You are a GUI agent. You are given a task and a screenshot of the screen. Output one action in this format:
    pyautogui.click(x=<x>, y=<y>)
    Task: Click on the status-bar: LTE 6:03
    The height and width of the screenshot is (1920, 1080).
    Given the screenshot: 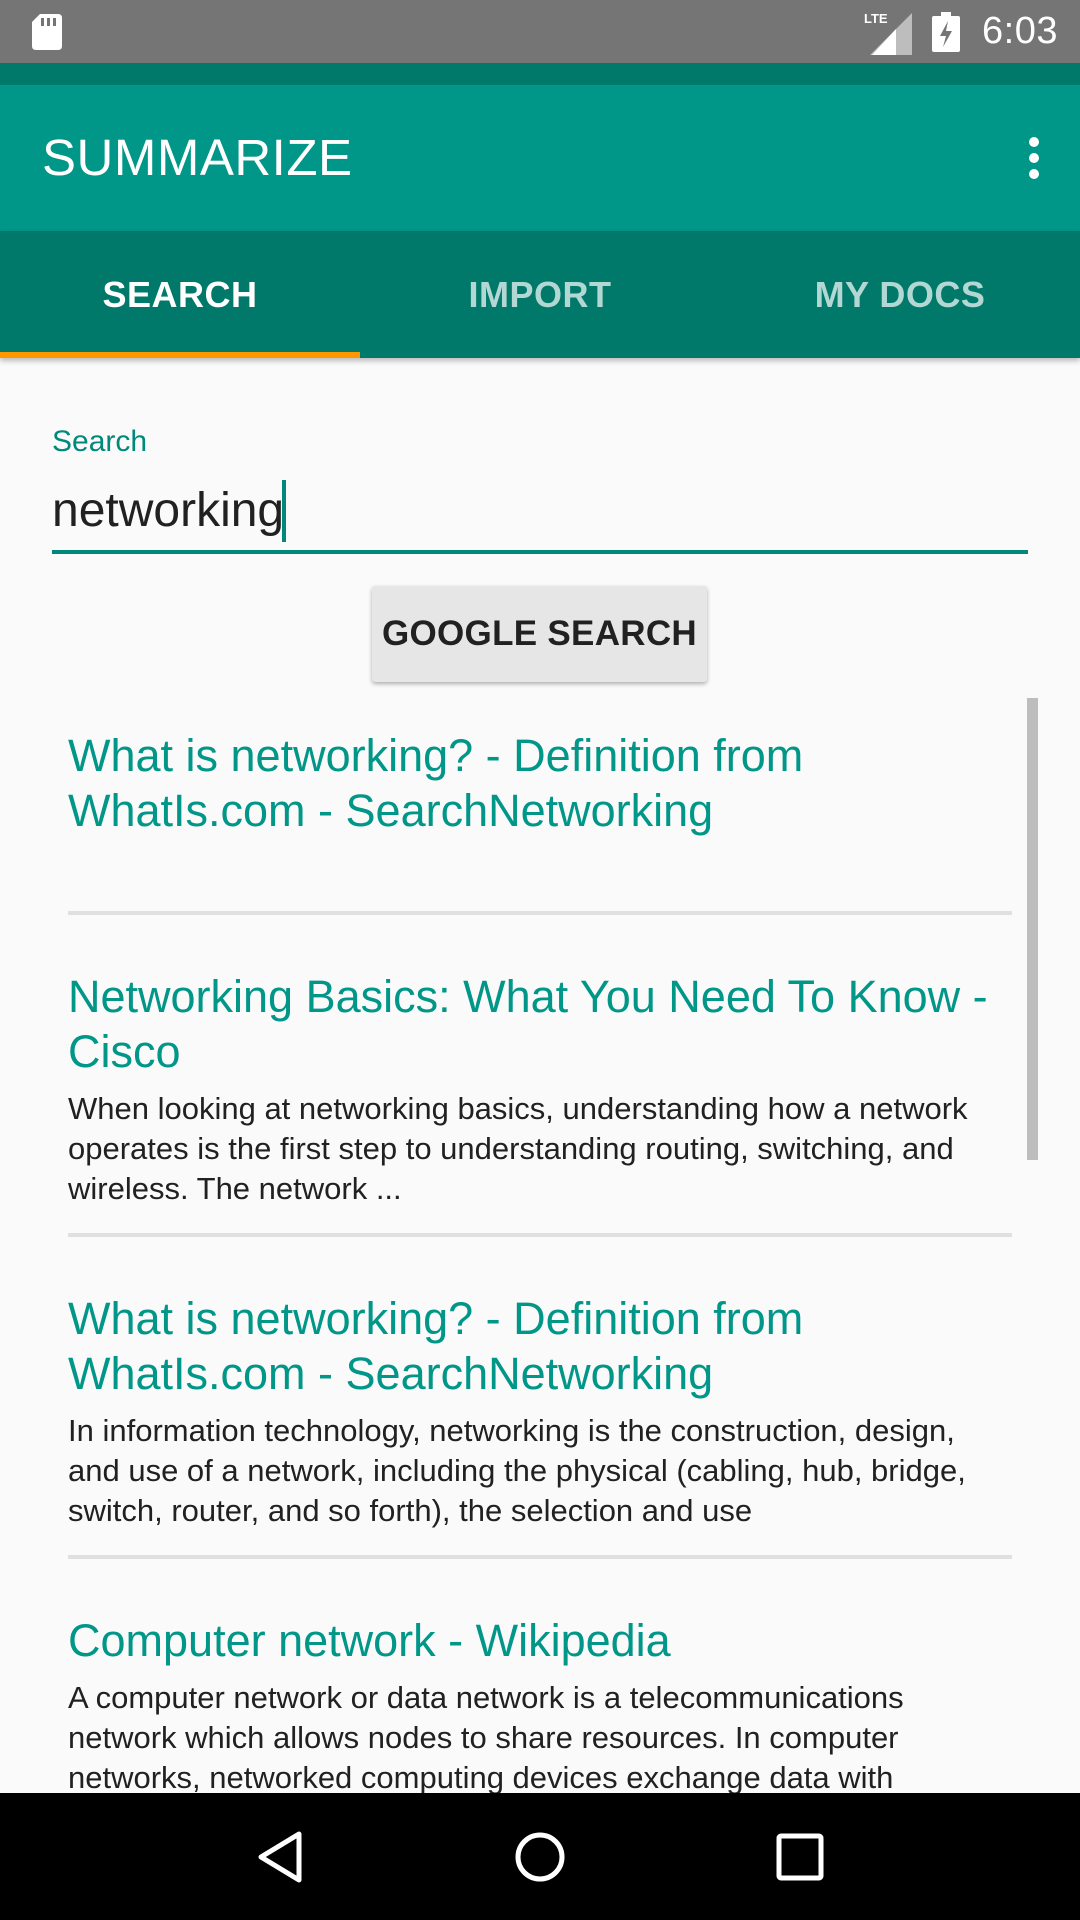 What is the action you would take?
    pyautogui.click(x=540, y=31)
    